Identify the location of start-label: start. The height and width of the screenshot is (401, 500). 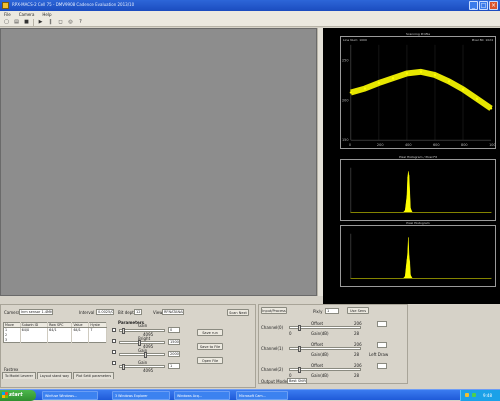
(16, 395).